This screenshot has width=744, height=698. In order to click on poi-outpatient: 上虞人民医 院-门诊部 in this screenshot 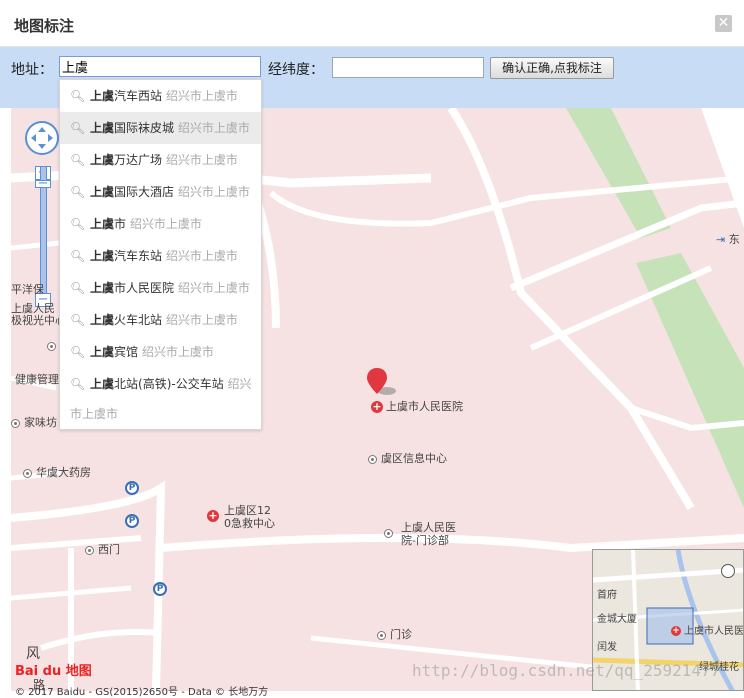, I will do `click(420, 534)`.